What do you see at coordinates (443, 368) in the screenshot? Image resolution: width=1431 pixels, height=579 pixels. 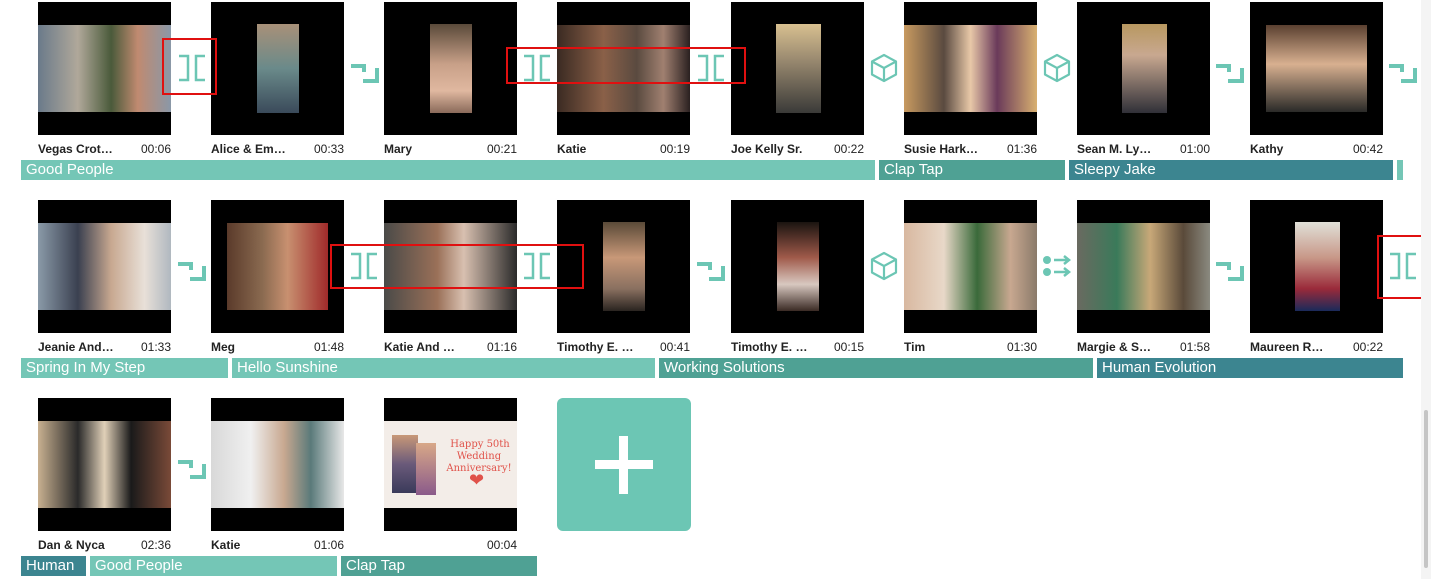 I see `music-track: Hello Sunshine` at bounding box center [443, 368].